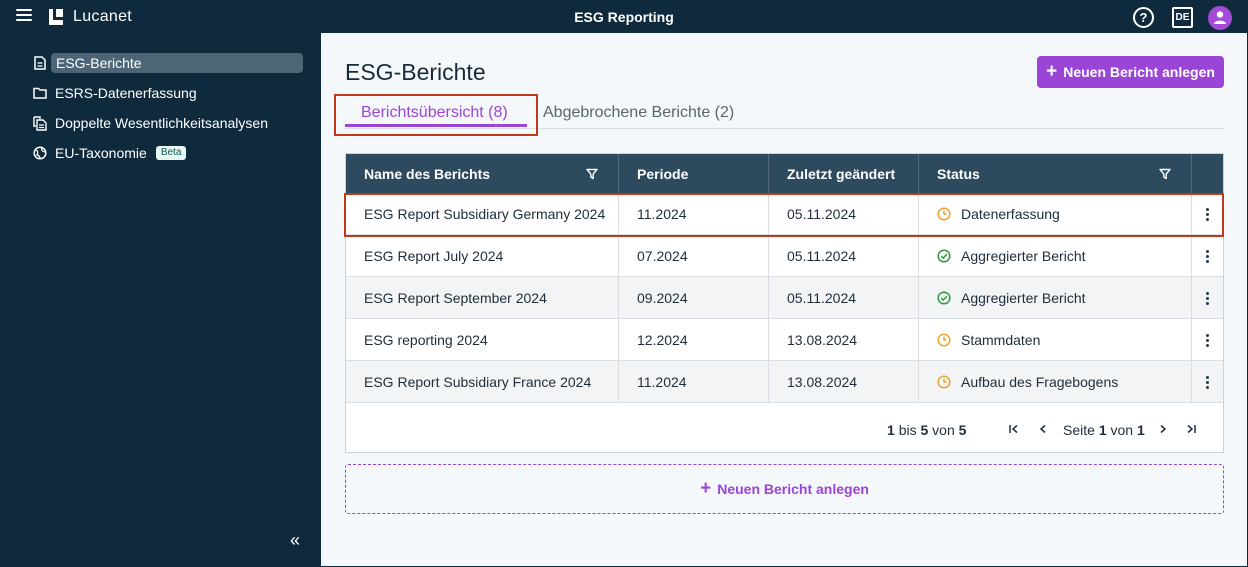 The height and width of the screenshot is (567, 1248). I want to click on help-icon: ?, so click(1143, 17).